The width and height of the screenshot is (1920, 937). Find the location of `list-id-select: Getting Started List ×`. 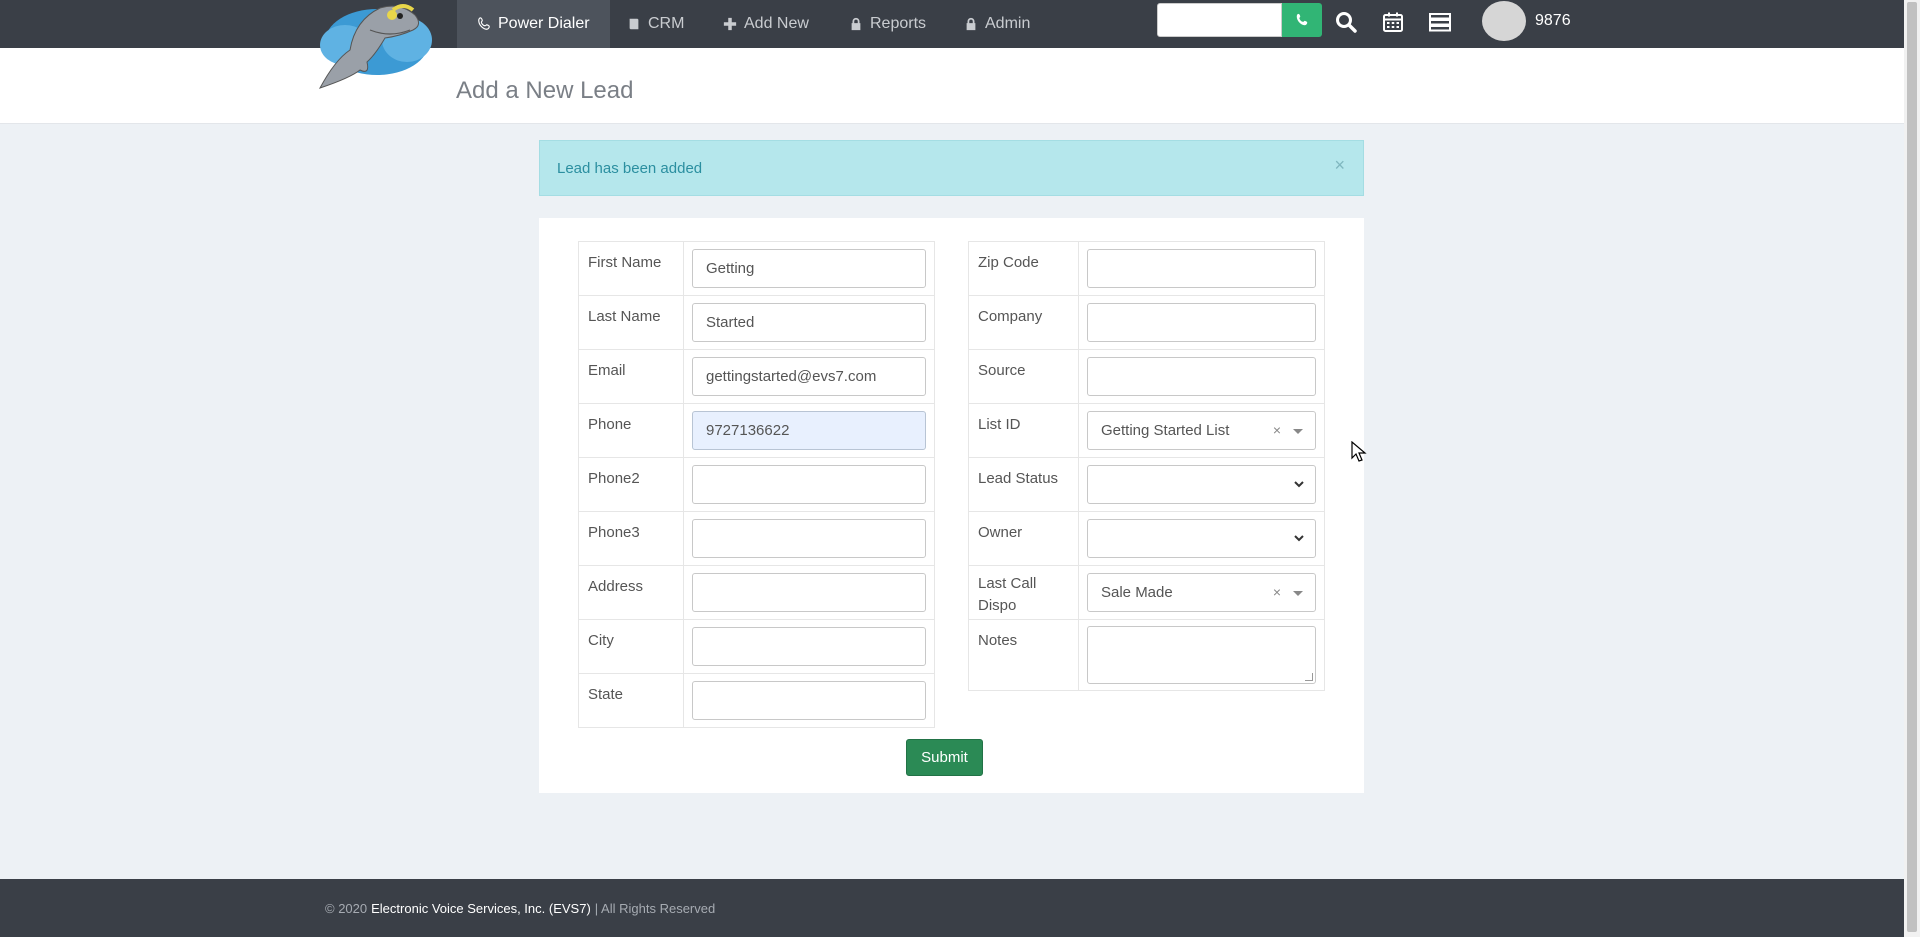

list-id-select: Getting Started List × is located at coordinates (1201, 430).